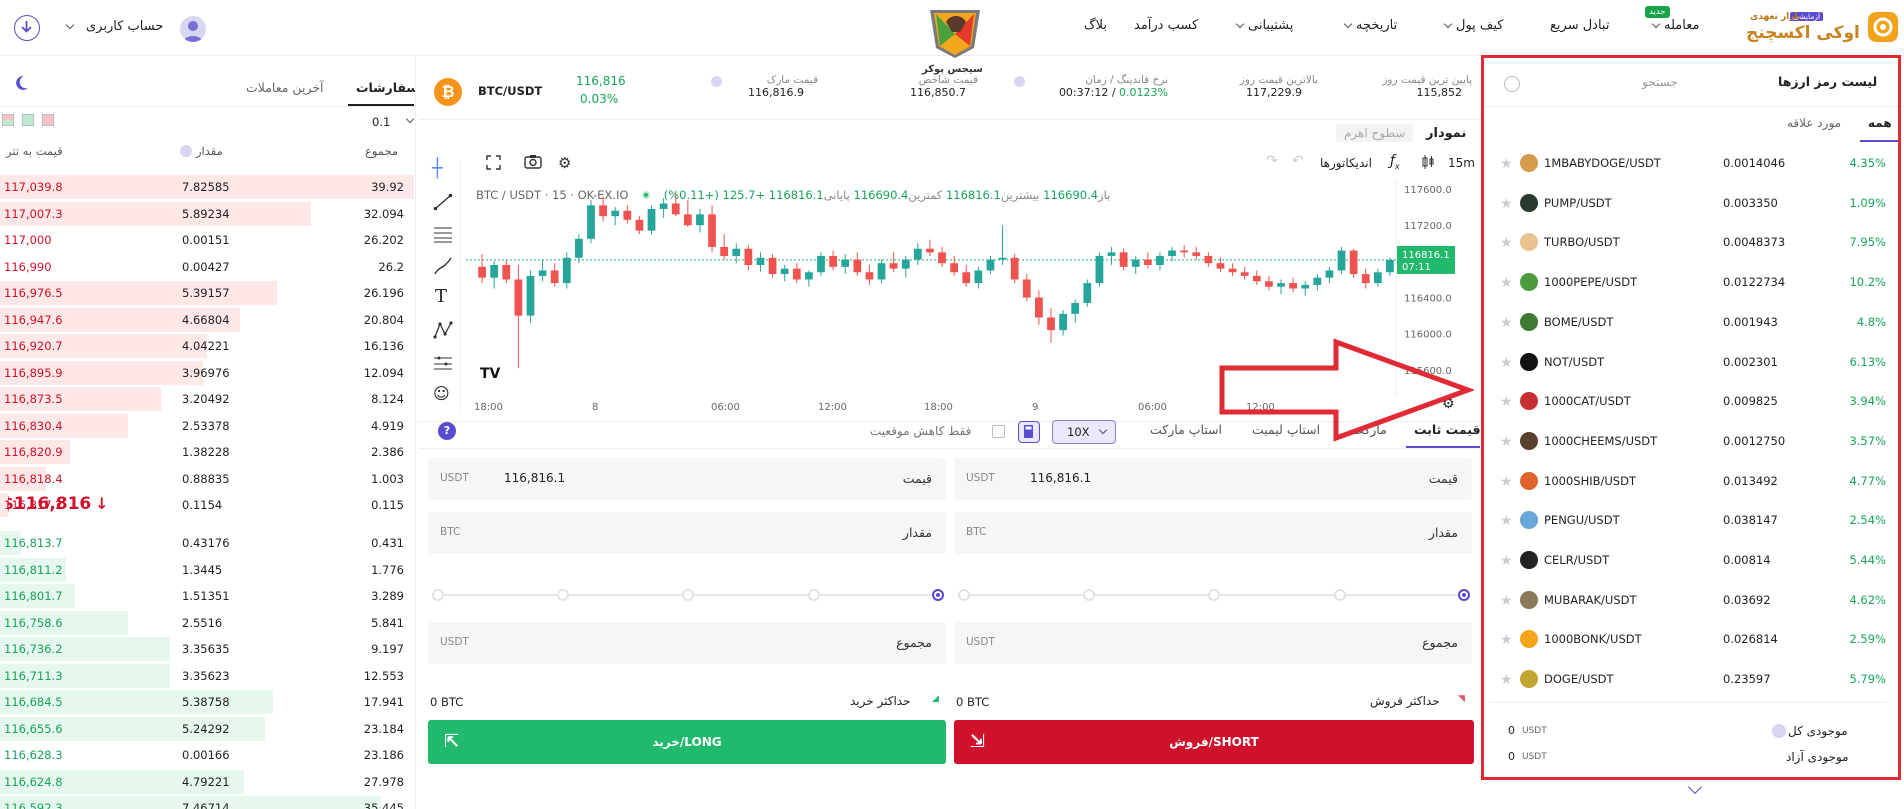 The height and width of the screenshot is (809, 1904). Describe the element at coordinates (1368, 25) in the screenshot. I see `nav-history: تاریخچه` at that location.